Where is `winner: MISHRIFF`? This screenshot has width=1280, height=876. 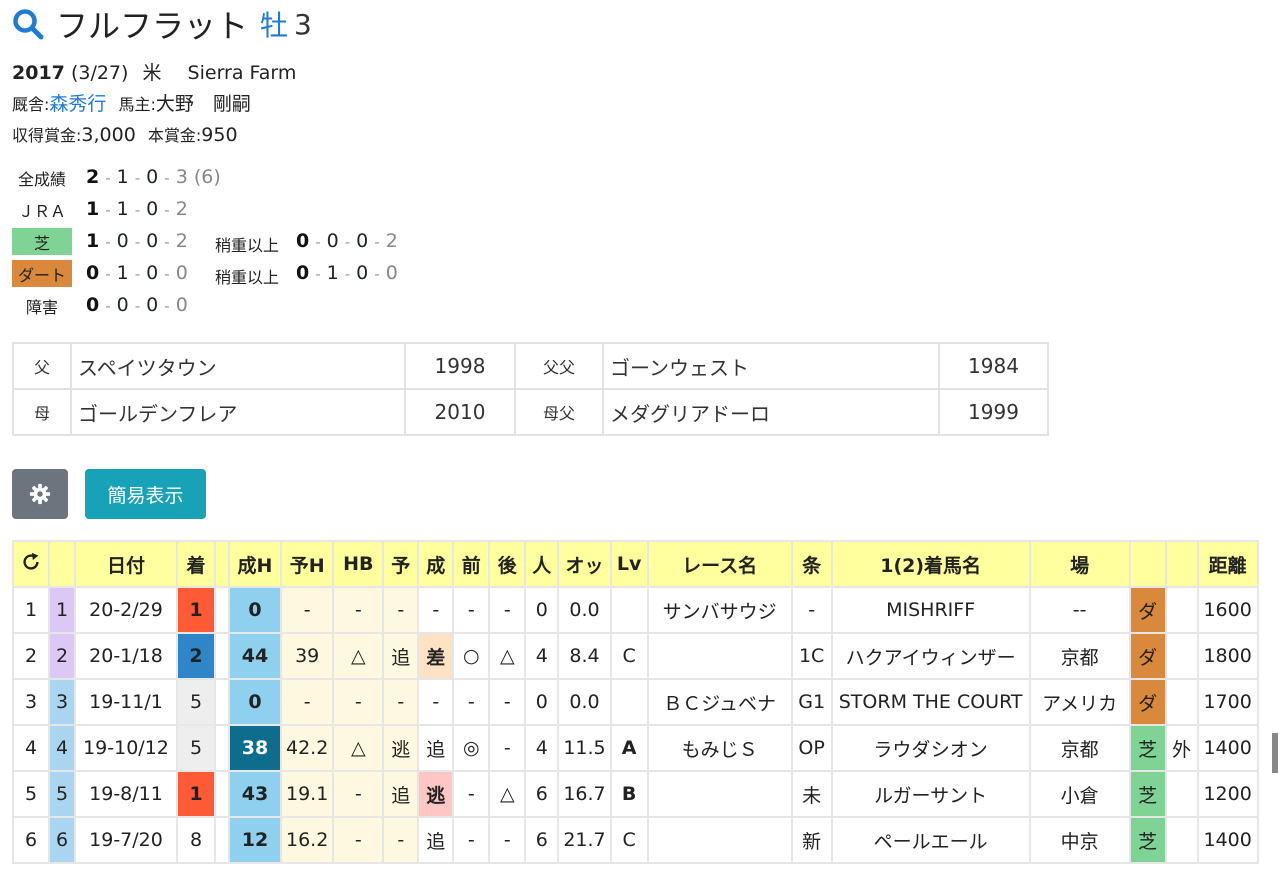
winner: MISHRIFF is located at coordinates (930, 610).